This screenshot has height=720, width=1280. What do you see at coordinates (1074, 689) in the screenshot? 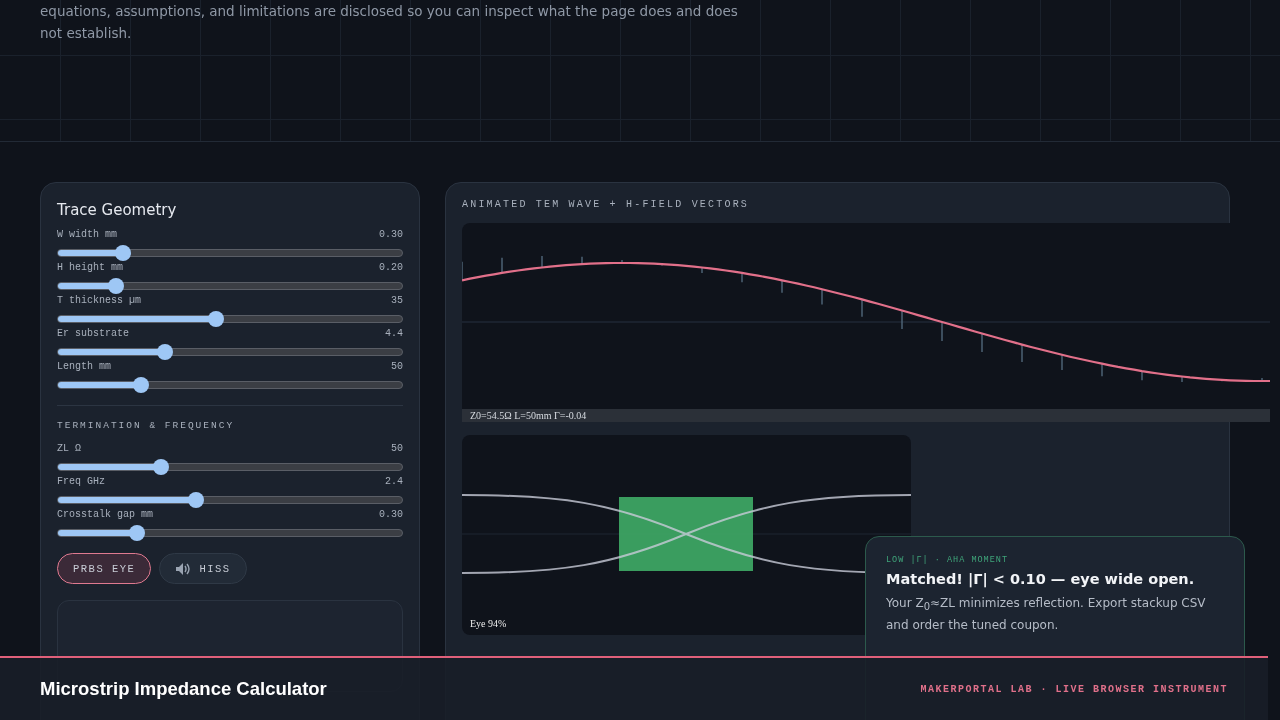
I see `credit-text: MAKERPORTAL LAB · LIVE BROWSER INSTRUMENT` at bounding box center [1074, 689].